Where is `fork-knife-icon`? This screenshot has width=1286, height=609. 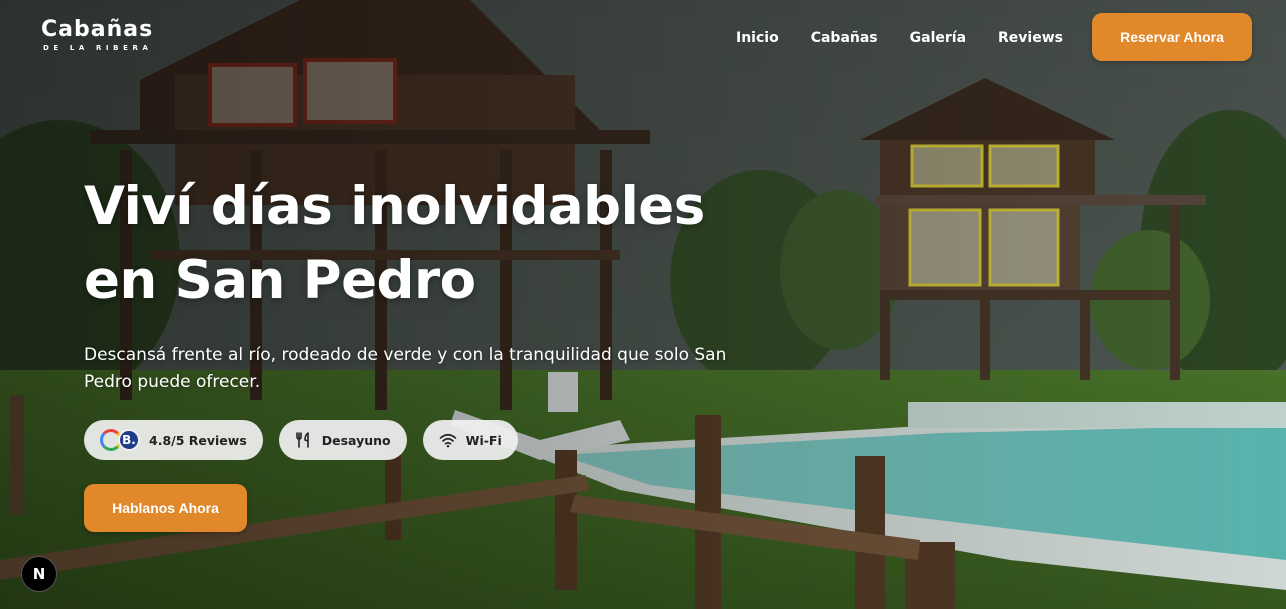 fork-knife-icon is located at coordinates (304, 440).